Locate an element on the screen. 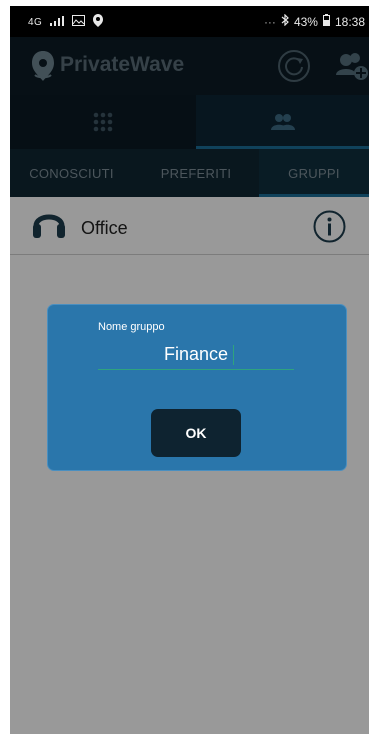  text-cursor is located at coordinates (233, 355).